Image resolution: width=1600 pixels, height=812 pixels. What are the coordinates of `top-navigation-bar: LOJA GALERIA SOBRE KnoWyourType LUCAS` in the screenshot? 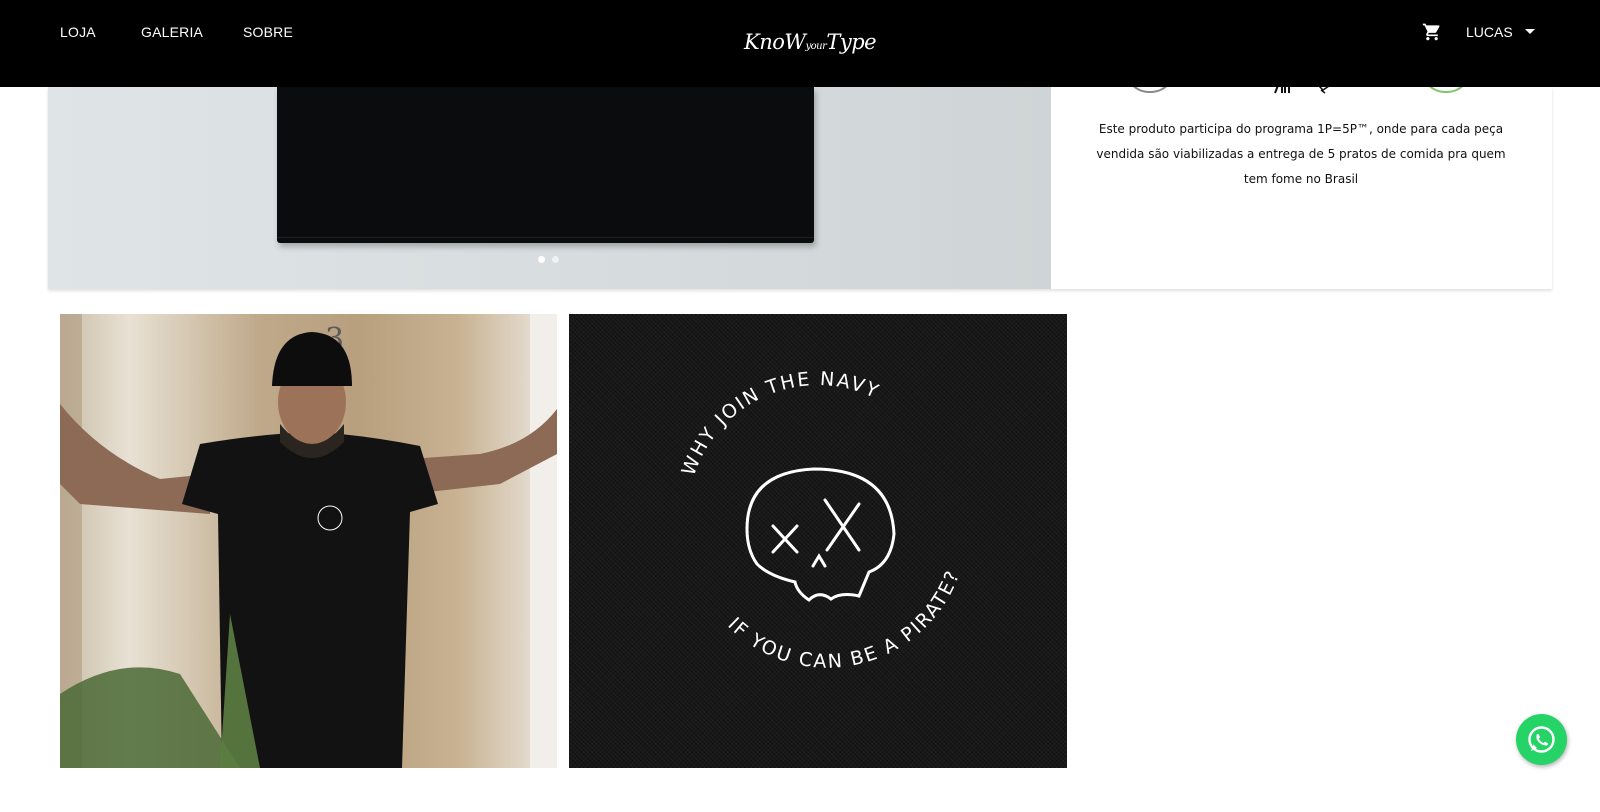 It's located at (800, 43).